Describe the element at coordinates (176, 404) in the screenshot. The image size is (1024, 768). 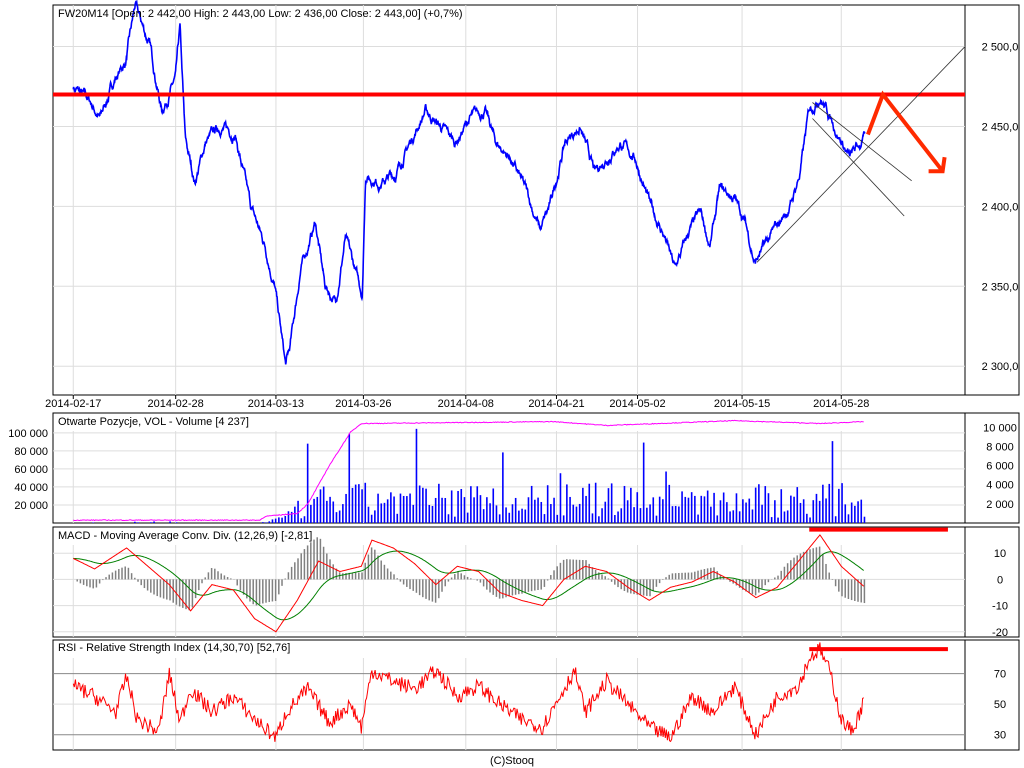
I see `x-tick-label: 2014-02-28` at that location.